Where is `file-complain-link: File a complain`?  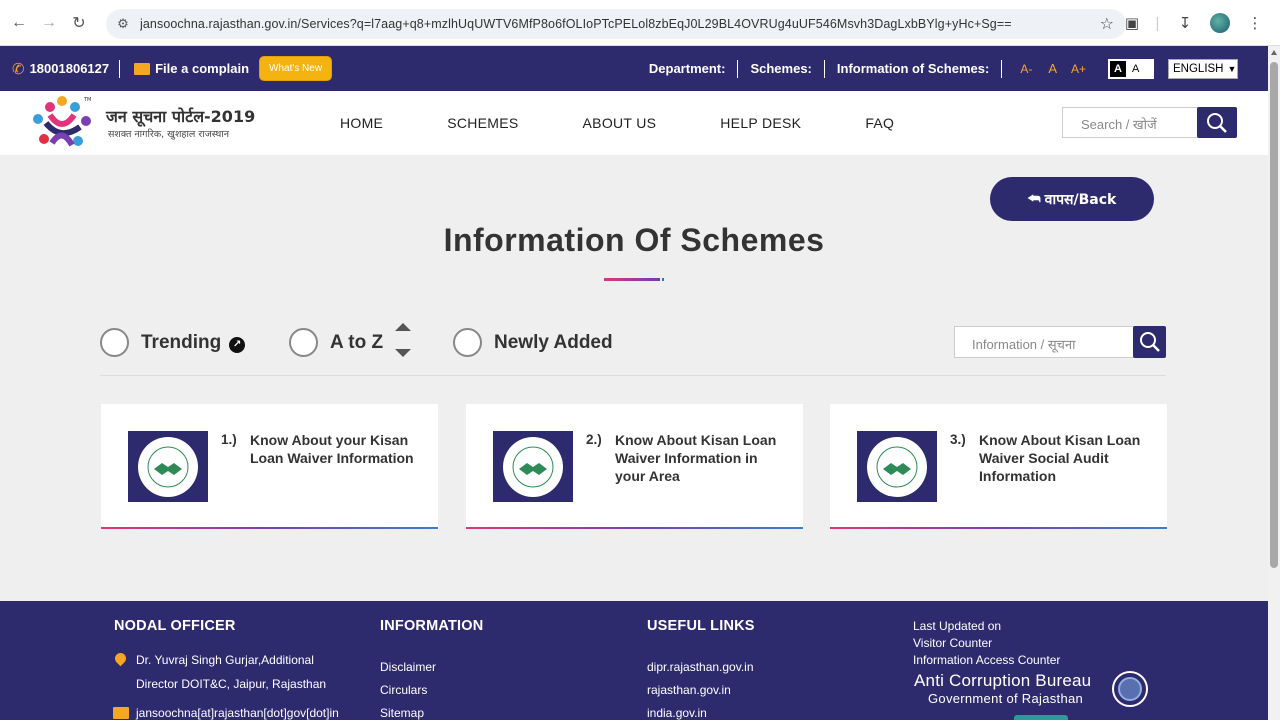
file-complain-link: File a complain is located at coordinates (191, 68).